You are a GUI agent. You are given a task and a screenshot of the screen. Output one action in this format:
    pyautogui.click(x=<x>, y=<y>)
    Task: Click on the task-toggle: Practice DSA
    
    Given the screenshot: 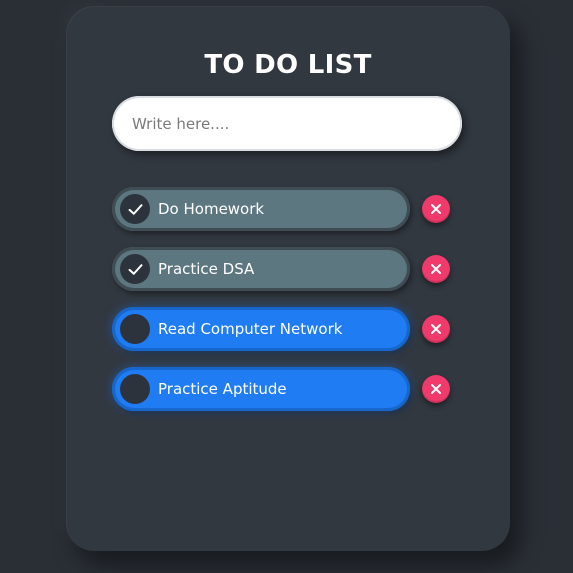 What is the action you would take?
    pyautogui.click(x=261, y=269)
    